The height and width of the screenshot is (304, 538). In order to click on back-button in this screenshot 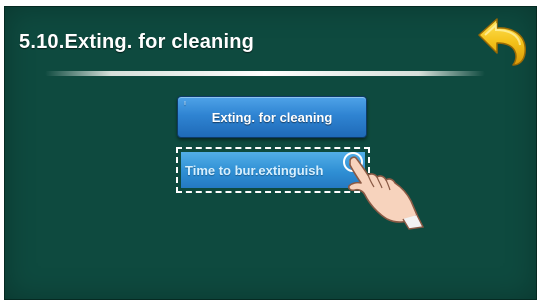, I will do `click(503, 41)`.